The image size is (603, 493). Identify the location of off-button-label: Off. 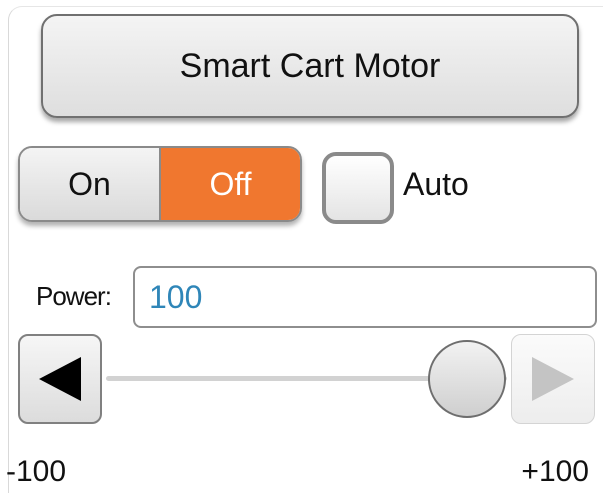
(230, 183).